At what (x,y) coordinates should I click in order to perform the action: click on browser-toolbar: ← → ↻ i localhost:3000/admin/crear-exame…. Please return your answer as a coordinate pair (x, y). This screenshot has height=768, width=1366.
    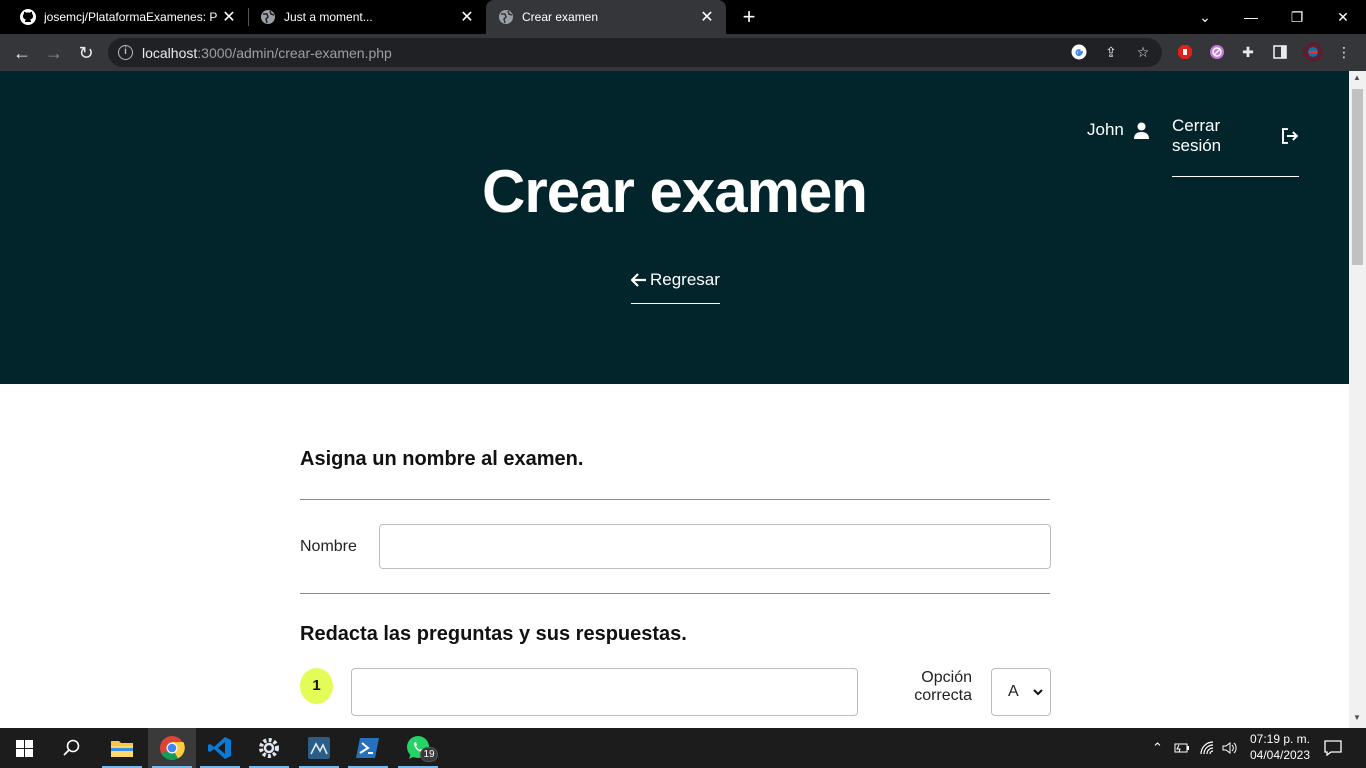
    Looking at the image, I should click on (683, 52).